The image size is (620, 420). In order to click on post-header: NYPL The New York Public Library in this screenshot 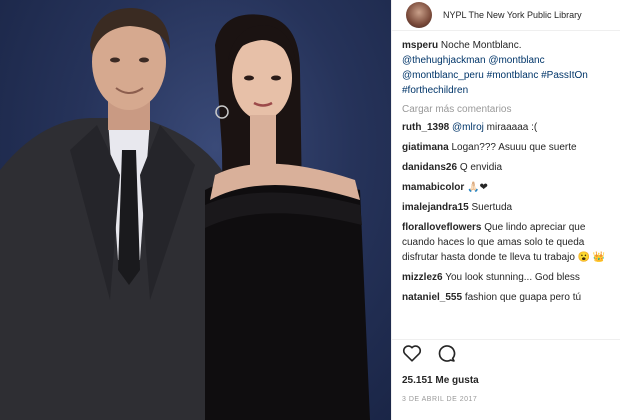, I will do `click(506, 15)`.